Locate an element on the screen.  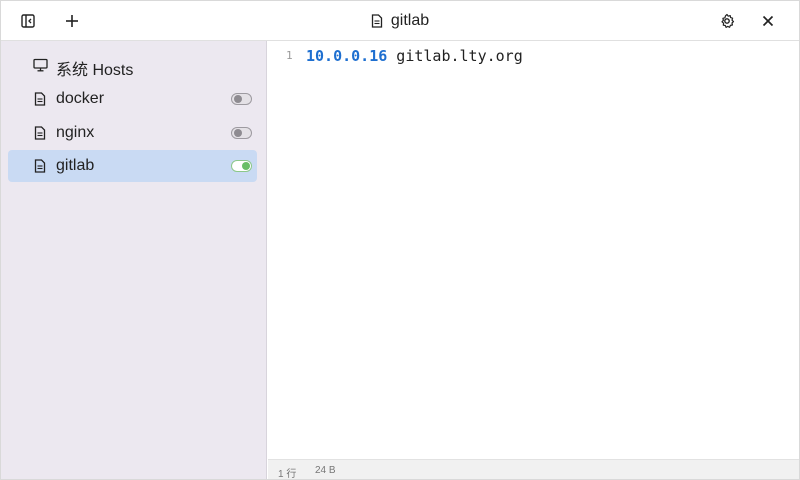
monitor-icon is located at coordinates (40, 65).